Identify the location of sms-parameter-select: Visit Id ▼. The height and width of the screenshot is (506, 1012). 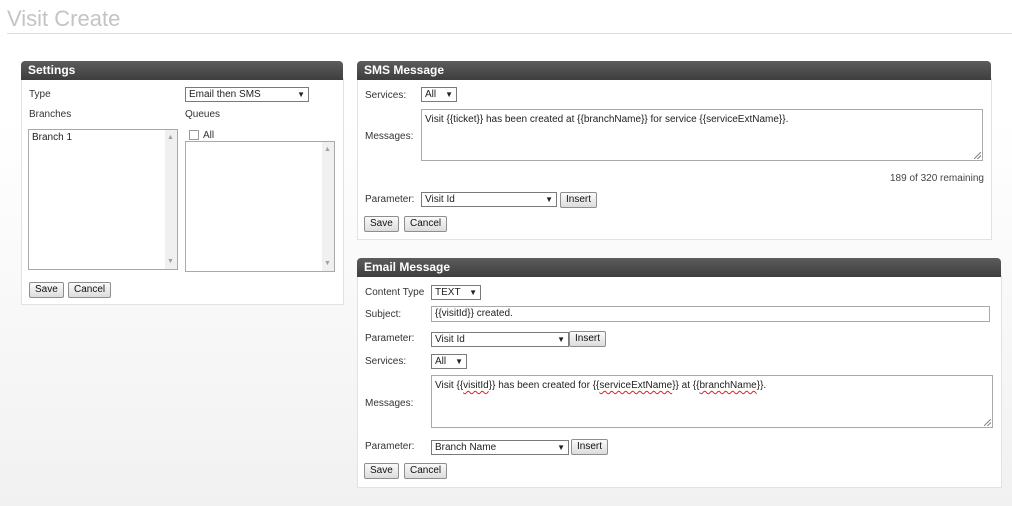
(489, 199).